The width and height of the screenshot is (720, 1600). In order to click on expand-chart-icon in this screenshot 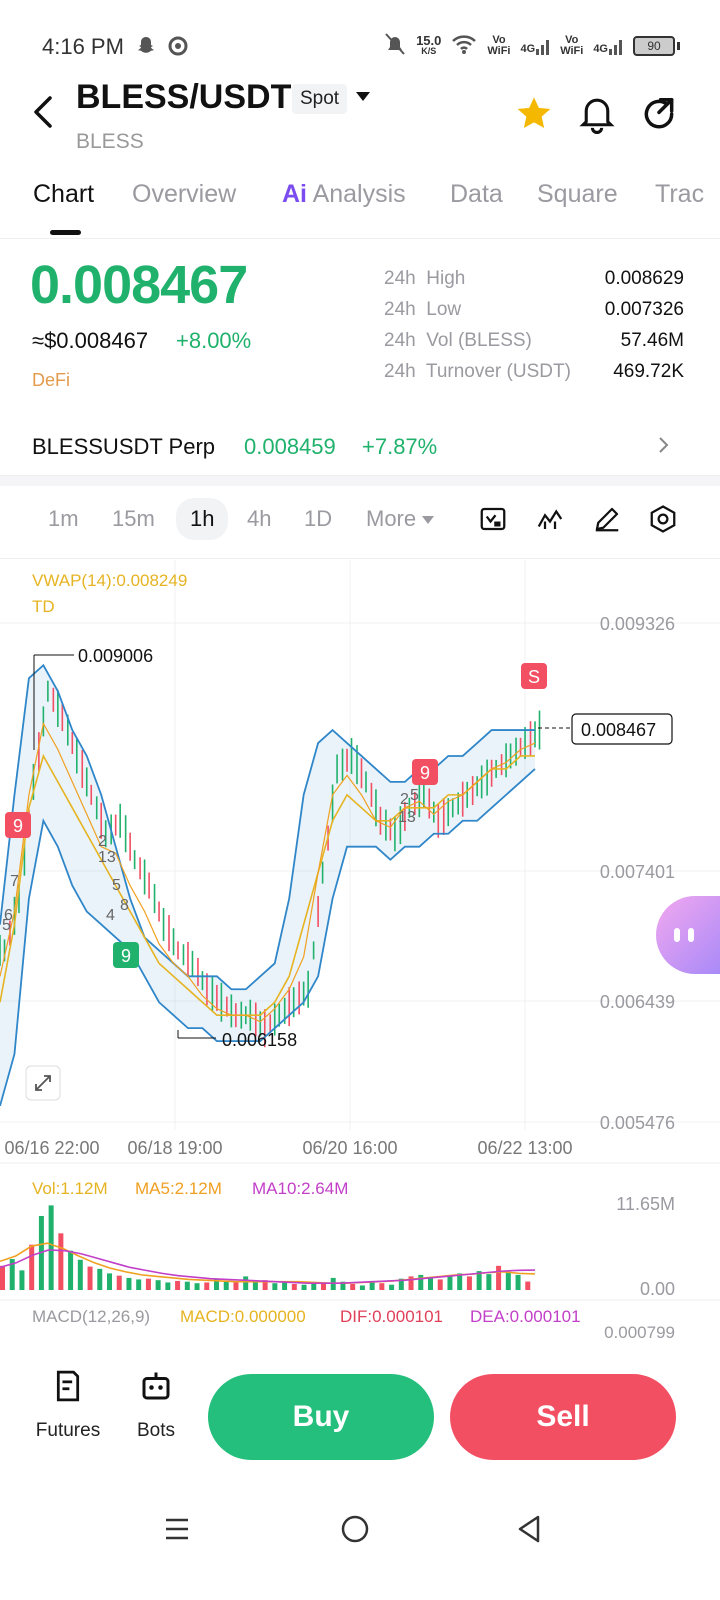, I will do `click(43, 1083)`.